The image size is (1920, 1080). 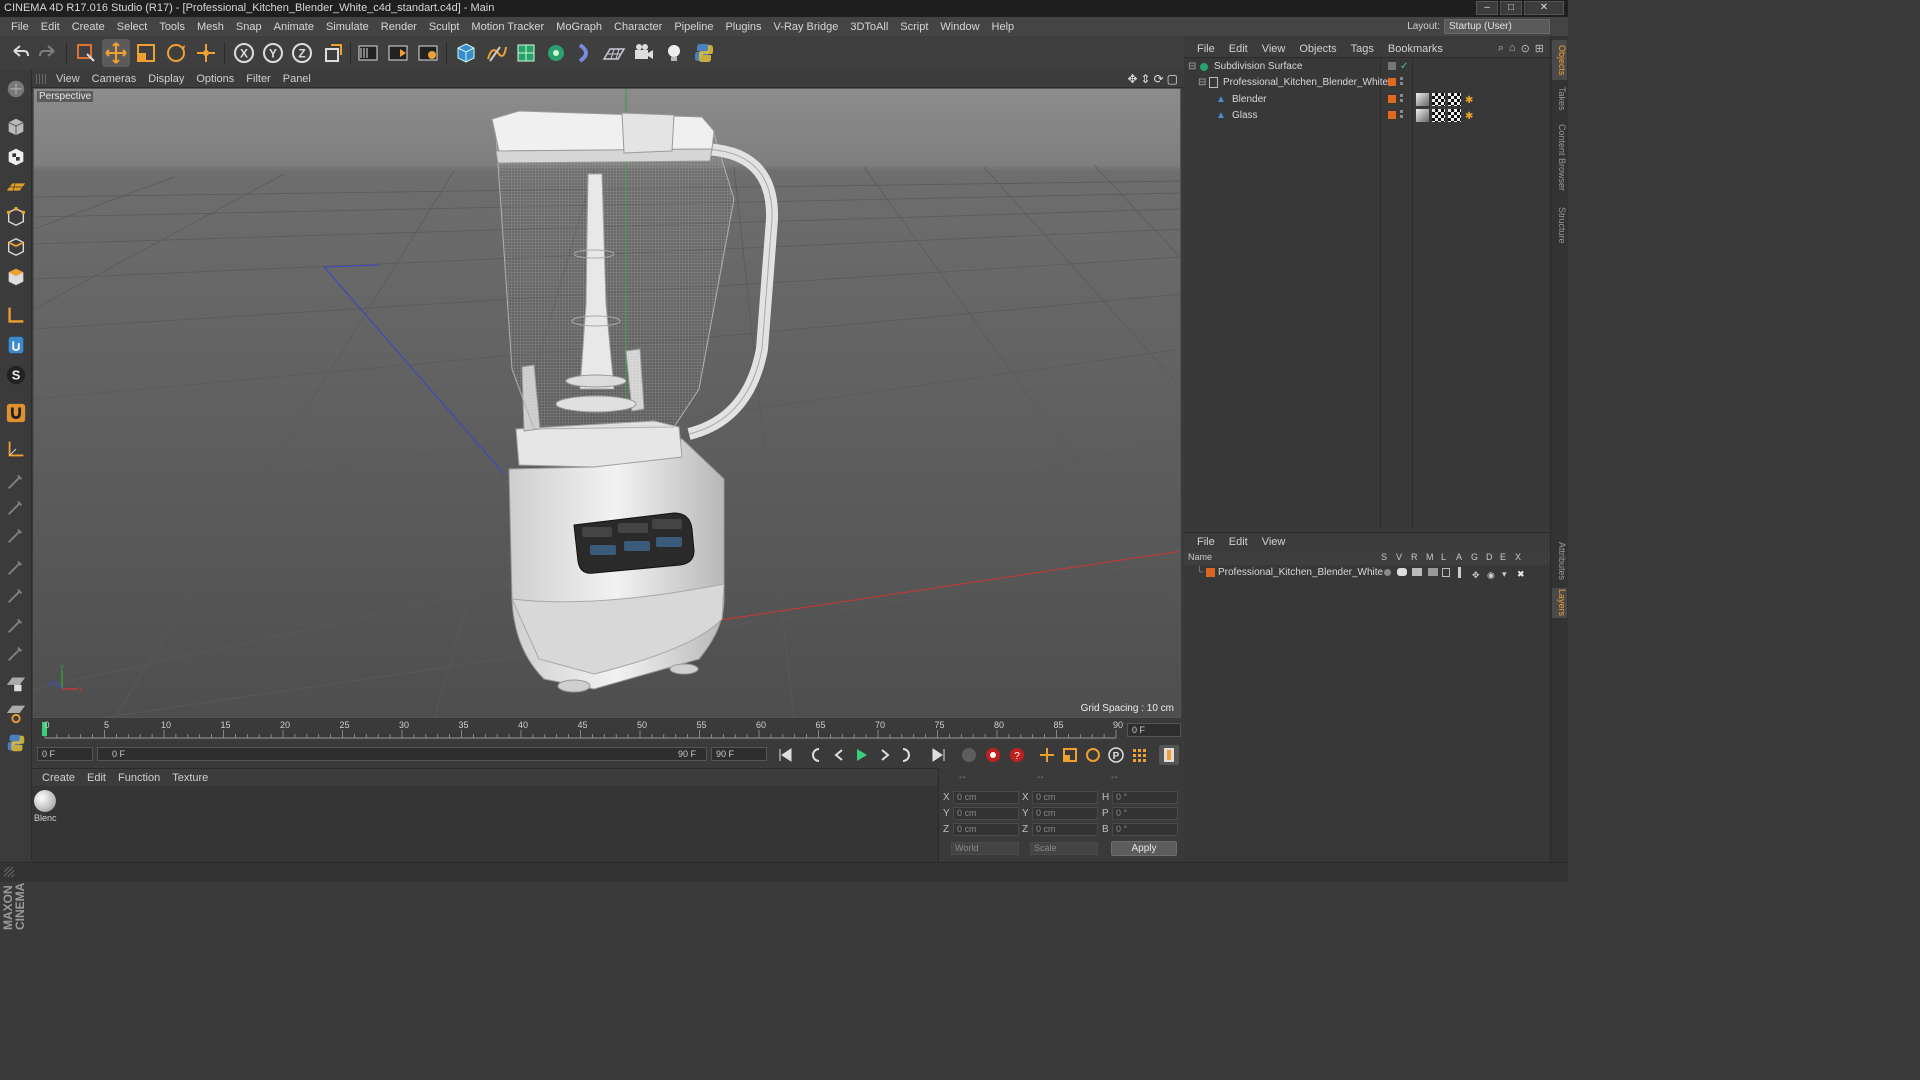 I want to click on layer-manager-icon, so click(x=1433, y=572).